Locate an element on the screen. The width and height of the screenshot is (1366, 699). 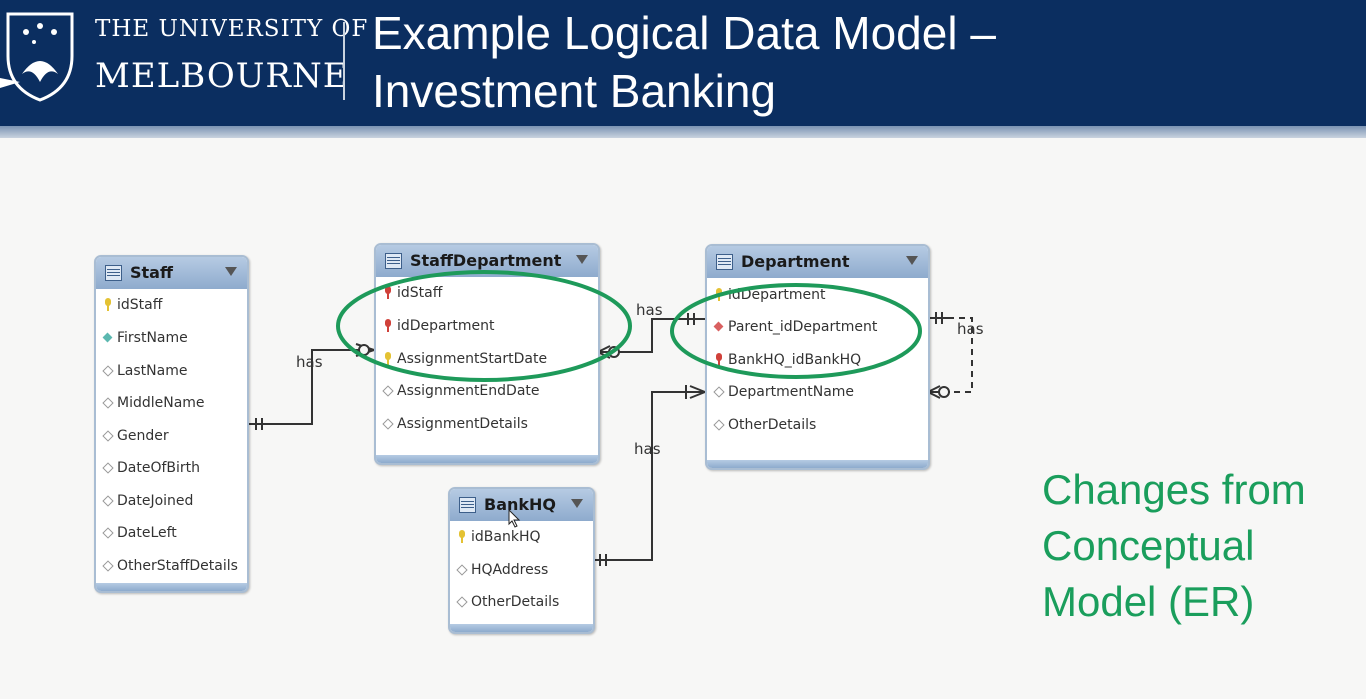
changes-annotation-line1: Changes from is located at coordinates (1174, 489).